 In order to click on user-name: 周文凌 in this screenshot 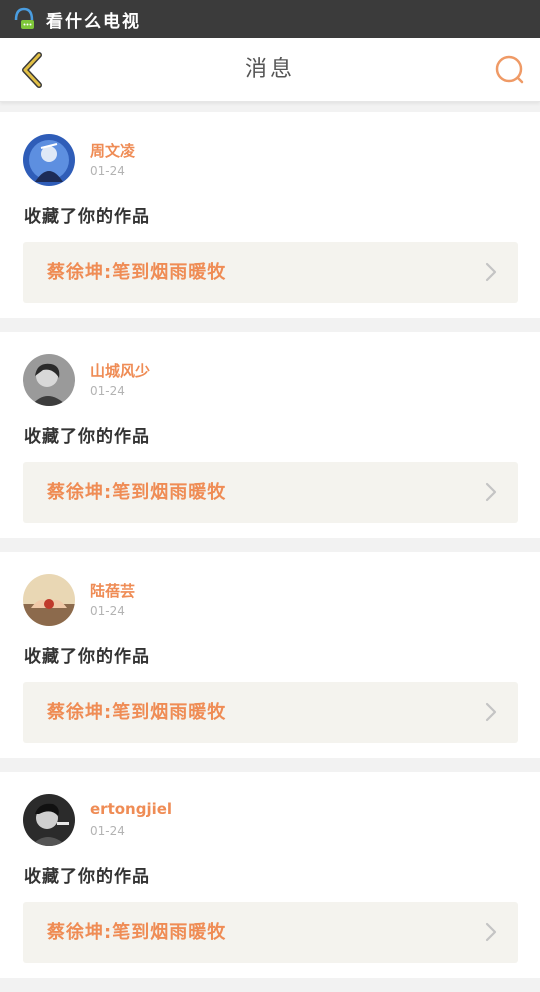, I will do `click(112, 150)`.